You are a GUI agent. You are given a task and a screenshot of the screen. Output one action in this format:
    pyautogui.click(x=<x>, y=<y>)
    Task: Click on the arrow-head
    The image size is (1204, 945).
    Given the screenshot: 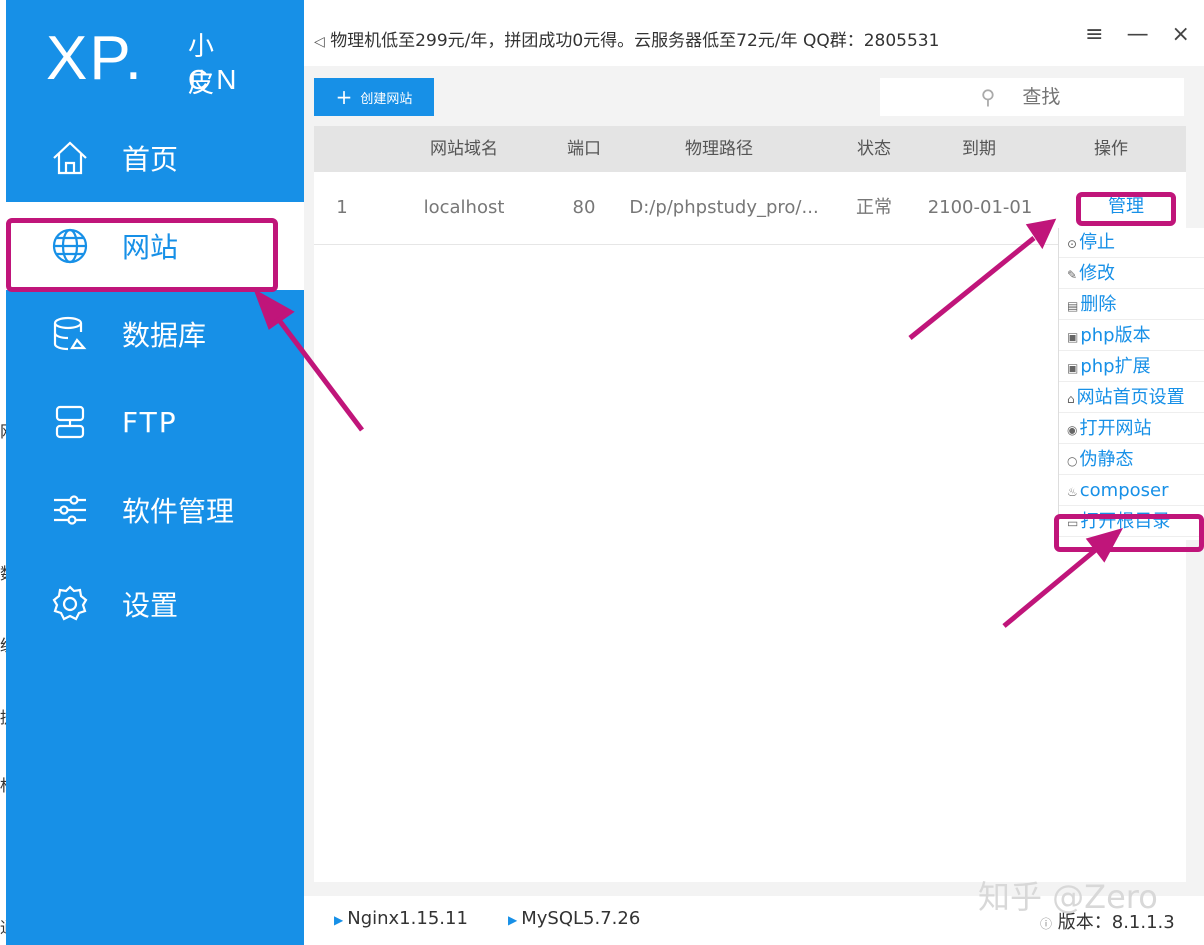 What is the action you would take?
    pyautogui.click(x=274, y=309)
    